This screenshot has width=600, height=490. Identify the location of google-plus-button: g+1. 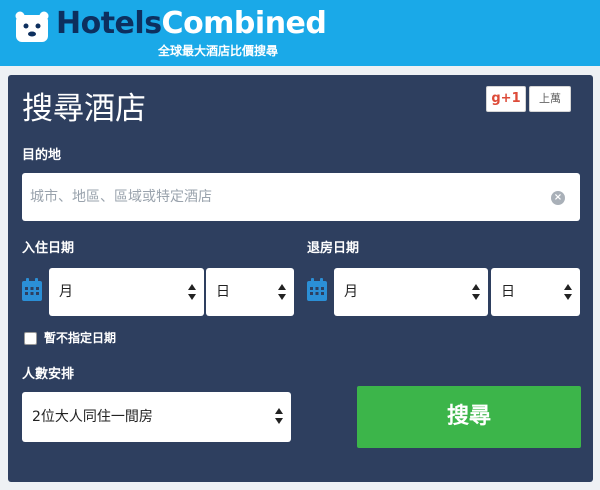
(506, 99).